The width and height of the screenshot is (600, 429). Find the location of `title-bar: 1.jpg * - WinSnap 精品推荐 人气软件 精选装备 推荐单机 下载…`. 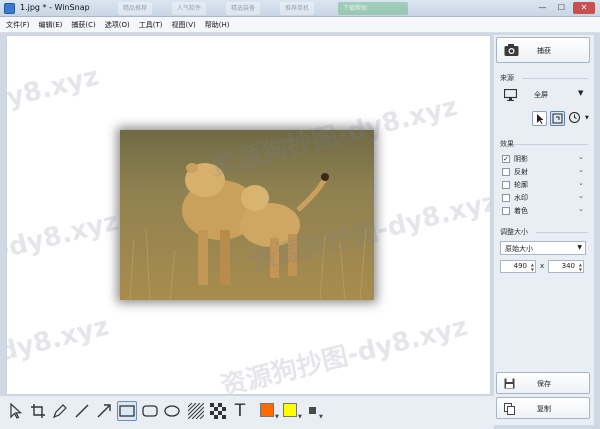

title-bar: 1.jpg * - WinSnap 精品推荐 人气软件 精选装备 推荐单机 下载… is located at coordinates (300, 8).